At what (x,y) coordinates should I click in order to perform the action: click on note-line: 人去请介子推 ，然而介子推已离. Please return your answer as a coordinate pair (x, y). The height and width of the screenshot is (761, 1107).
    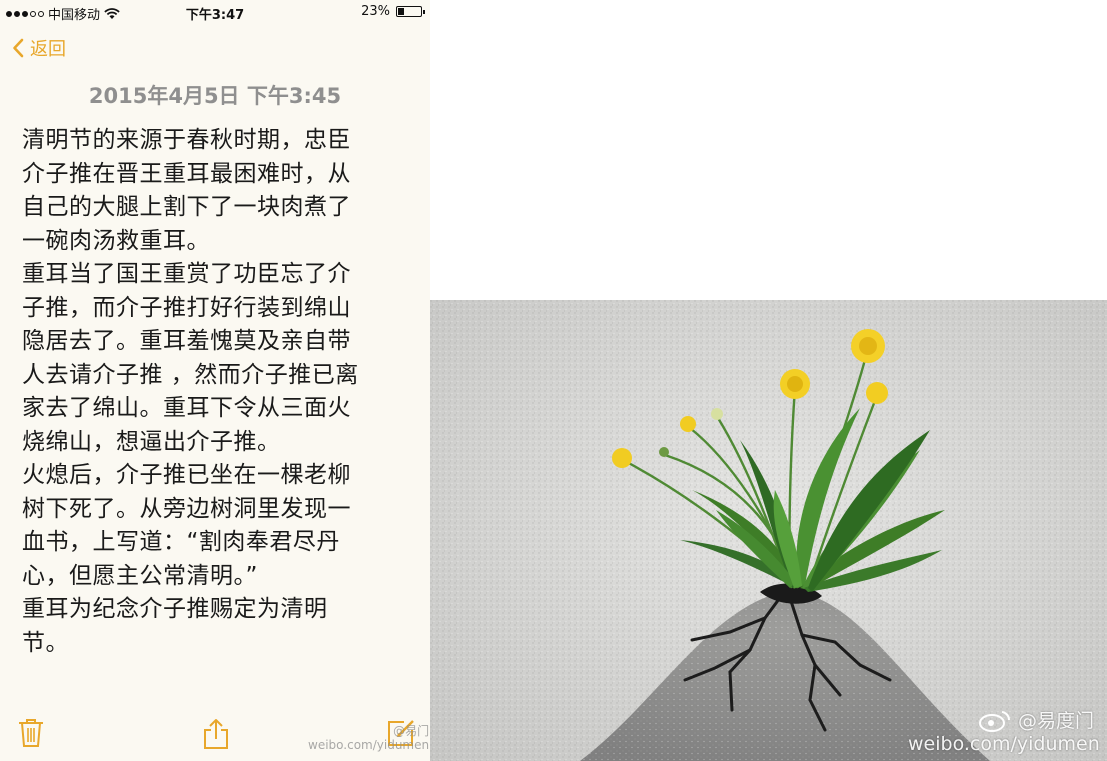
    Looking at the image, I should click on (190, 374).